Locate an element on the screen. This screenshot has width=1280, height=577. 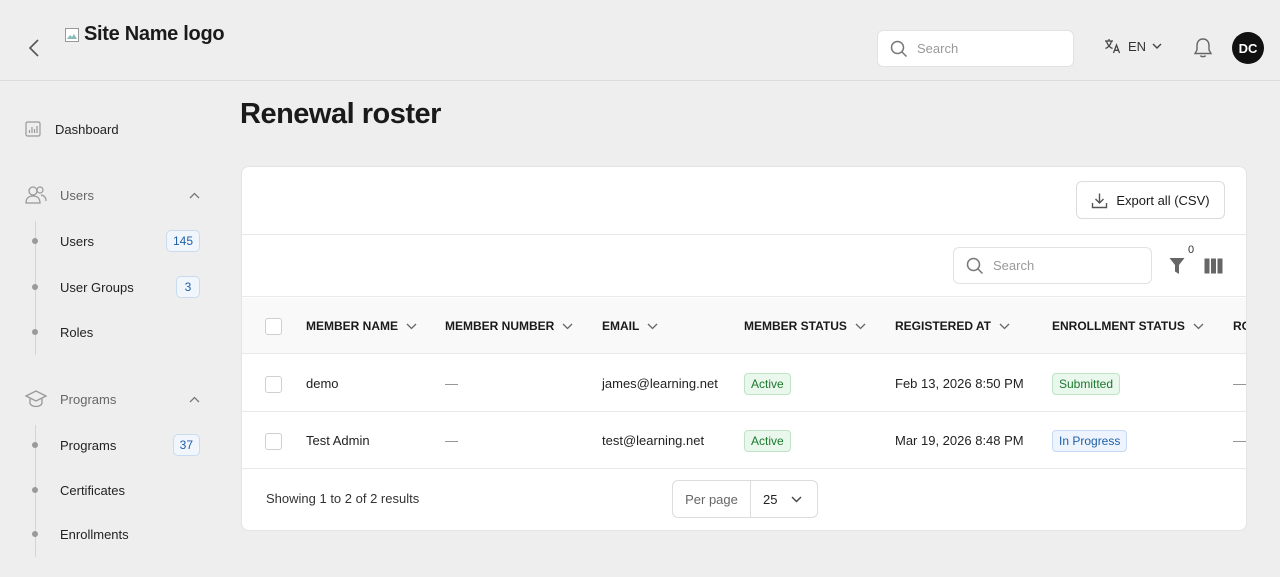
column-member-status: MEMBER STATUS is located at coordinates (805, 326).